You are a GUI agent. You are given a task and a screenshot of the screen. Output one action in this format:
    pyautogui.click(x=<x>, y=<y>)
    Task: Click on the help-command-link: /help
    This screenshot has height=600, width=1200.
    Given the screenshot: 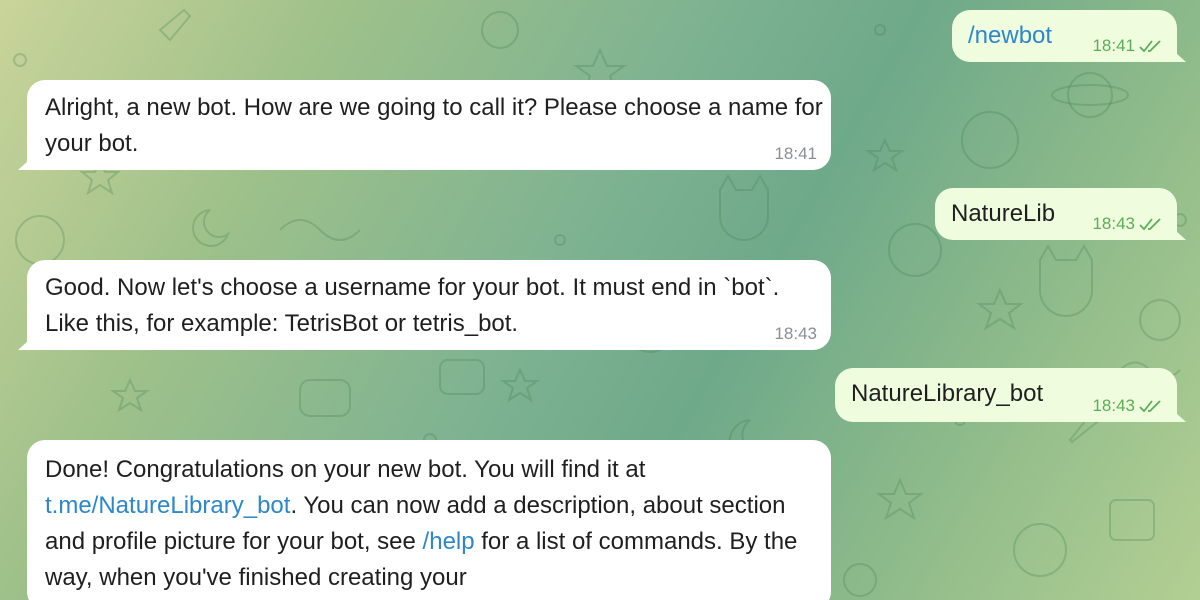 What is the action you would take?
    pyautogui.click(x=449, y=541)
    